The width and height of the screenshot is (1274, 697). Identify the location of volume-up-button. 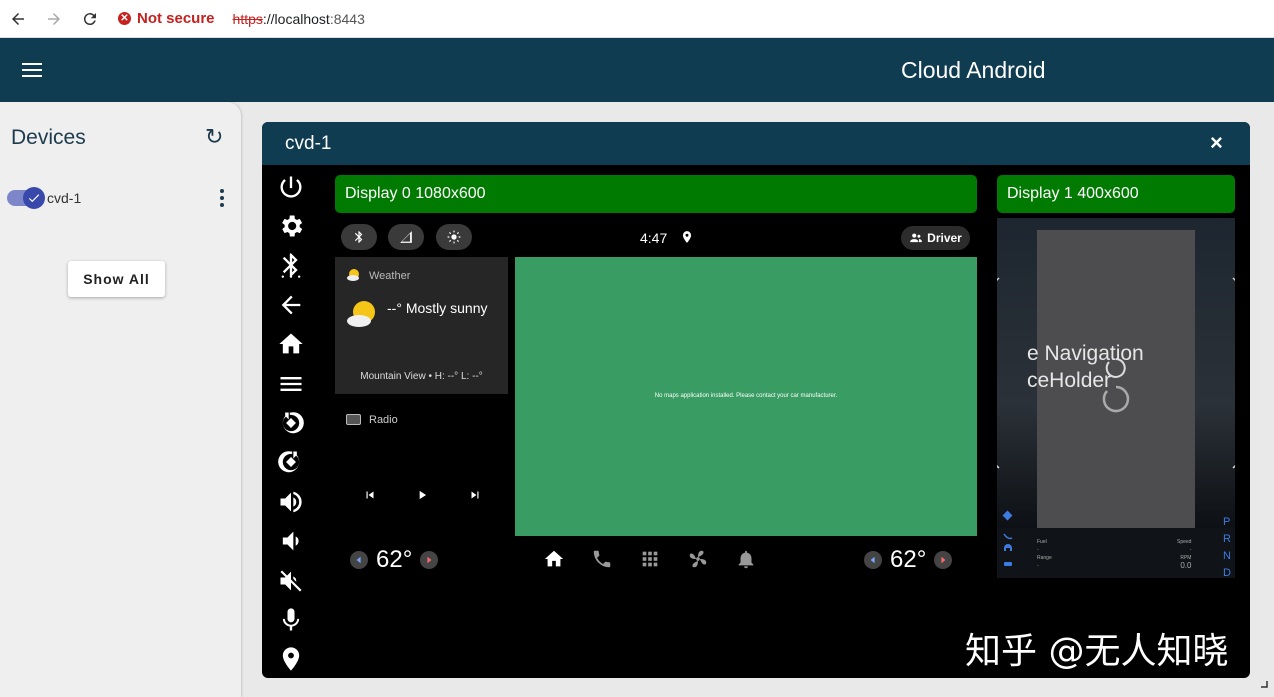
(291, 501).